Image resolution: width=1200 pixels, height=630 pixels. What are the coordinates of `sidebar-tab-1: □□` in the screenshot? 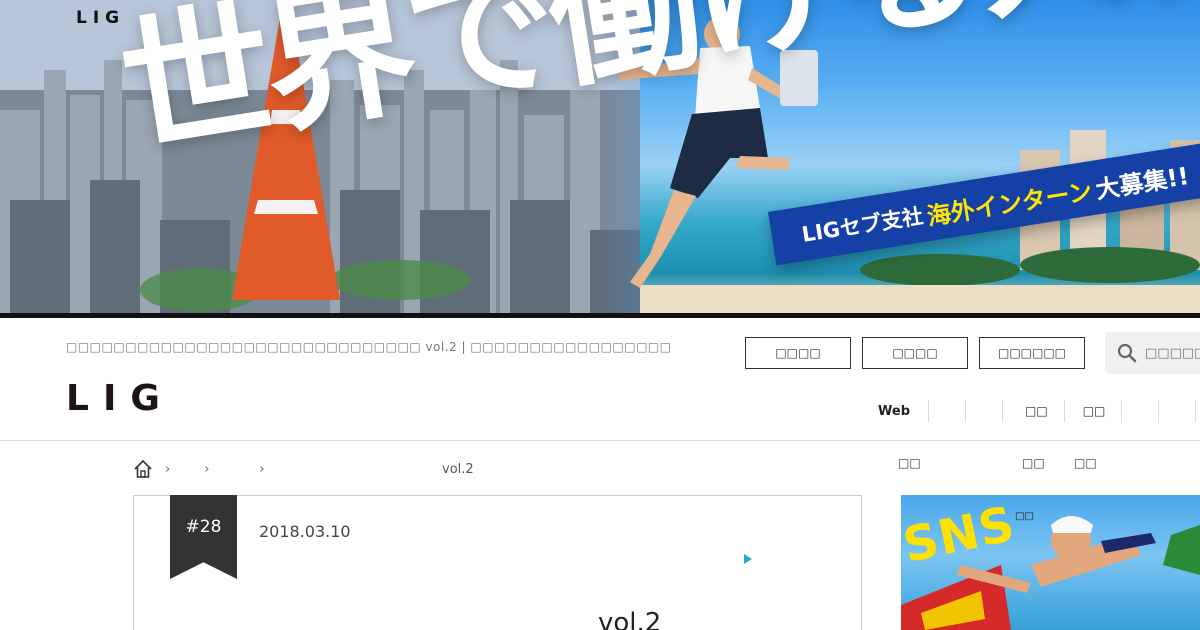 It's located at (909, 463).